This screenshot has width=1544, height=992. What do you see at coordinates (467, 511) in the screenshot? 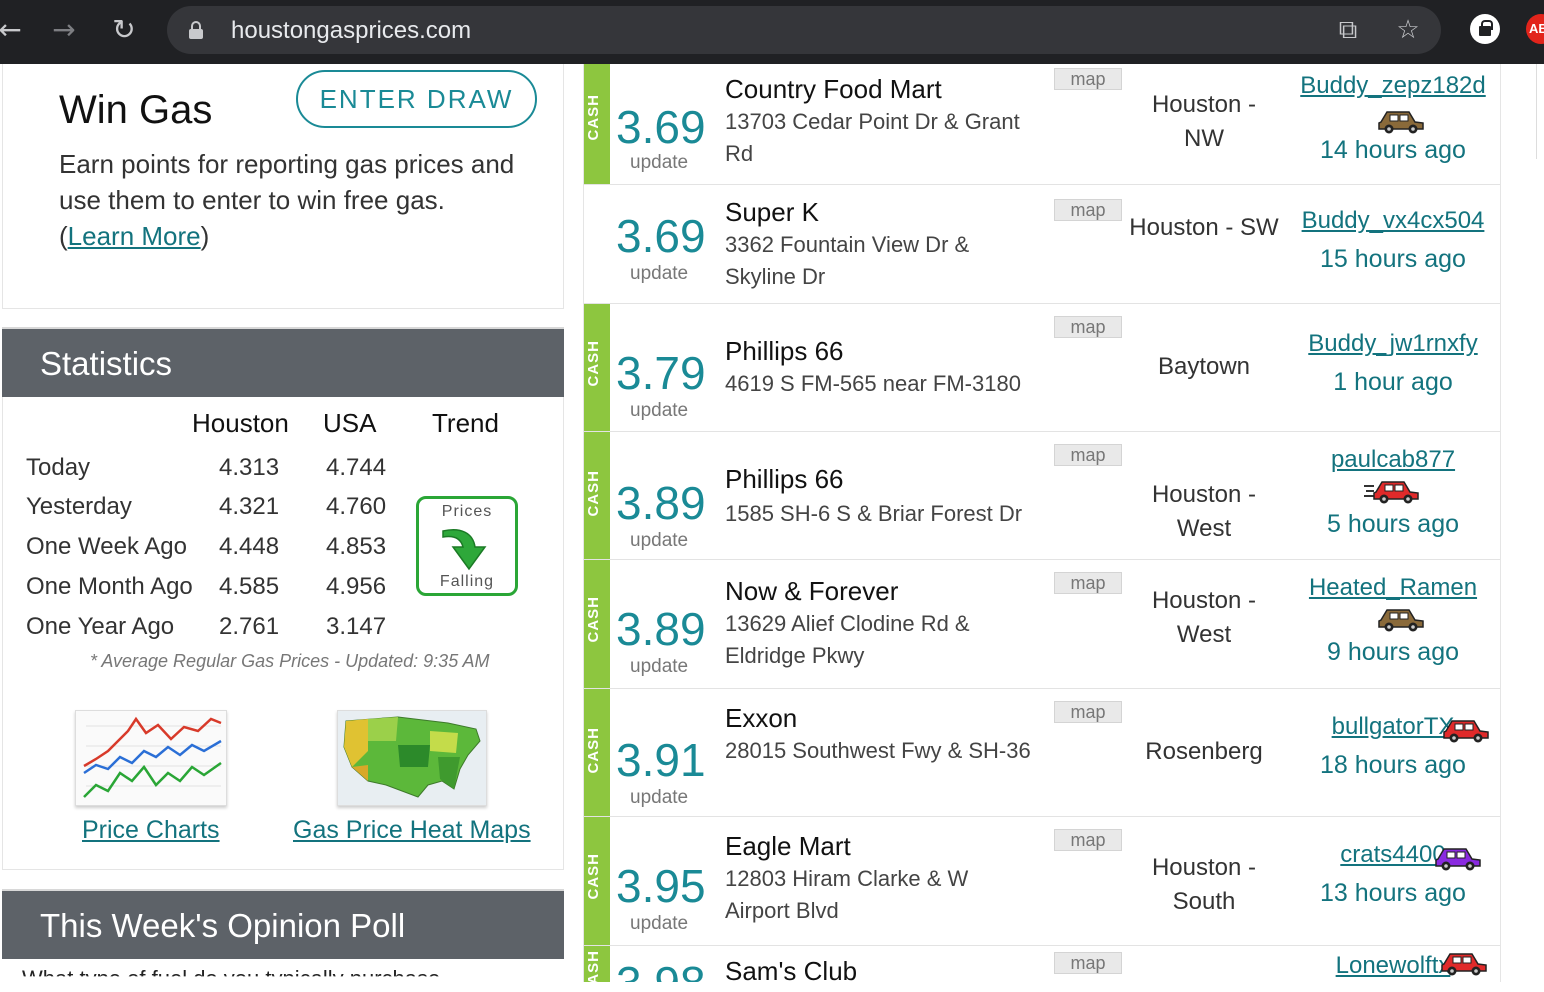
I see `trend-top-text: Prices` at bounding box center [467, 511].